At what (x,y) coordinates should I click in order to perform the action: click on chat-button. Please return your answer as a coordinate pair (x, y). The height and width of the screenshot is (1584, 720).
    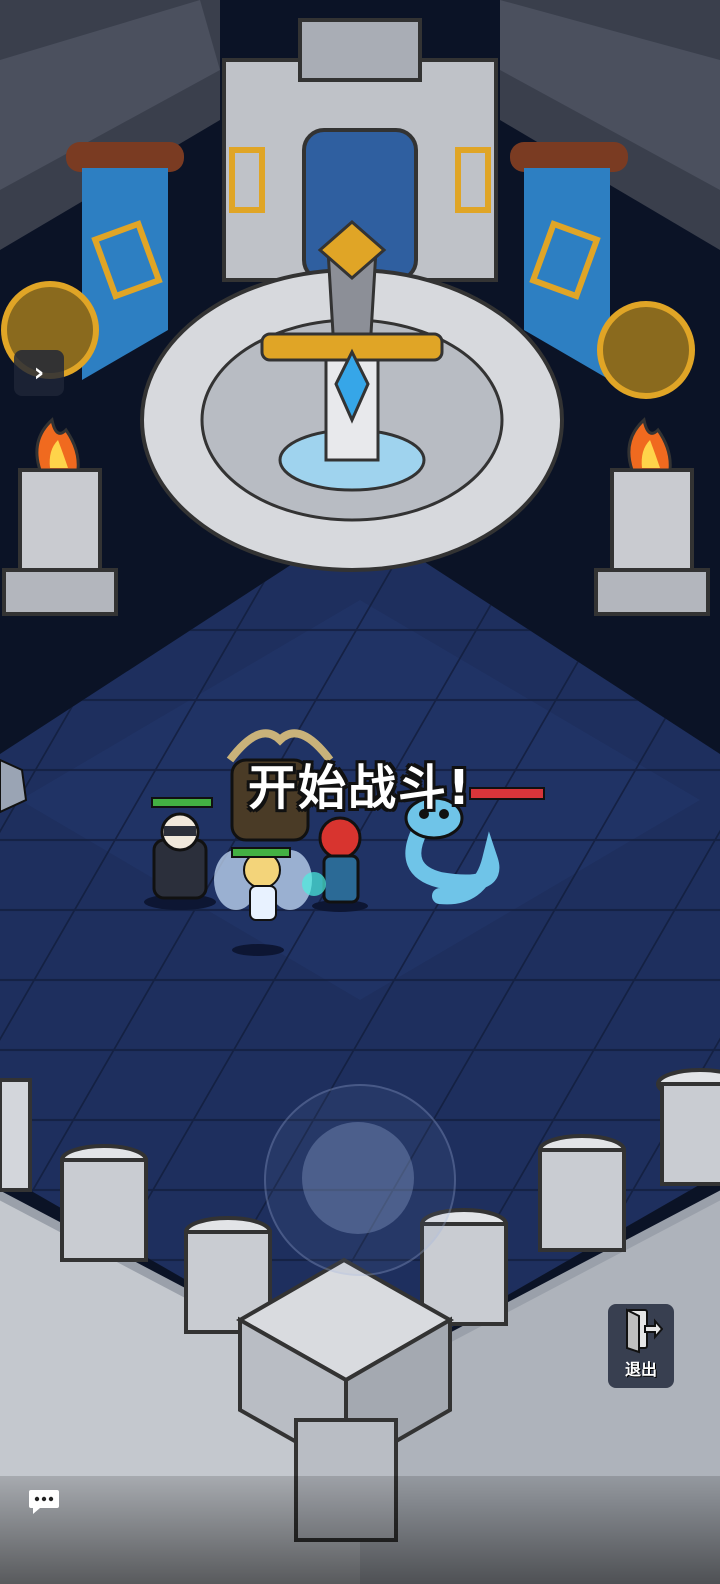
    Looking at the image, I should click on (44, 1502).